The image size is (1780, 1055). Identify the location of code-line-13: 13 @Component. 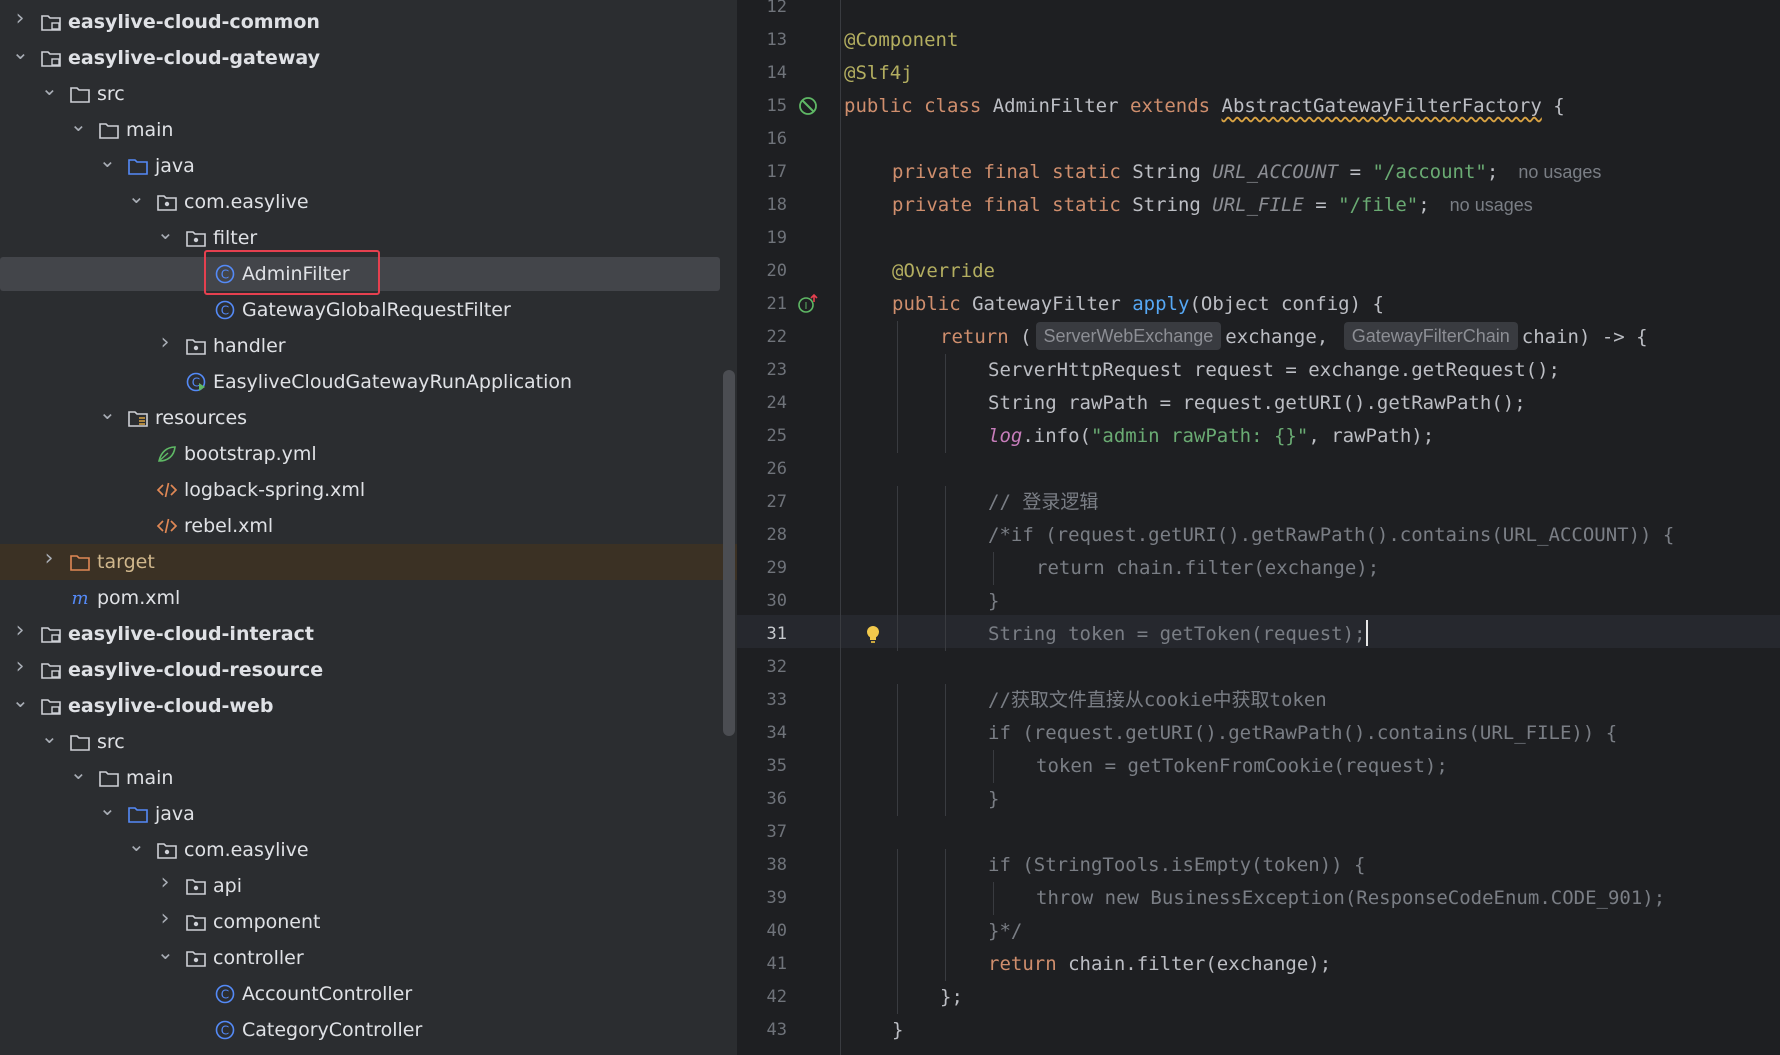
(1258, 40).